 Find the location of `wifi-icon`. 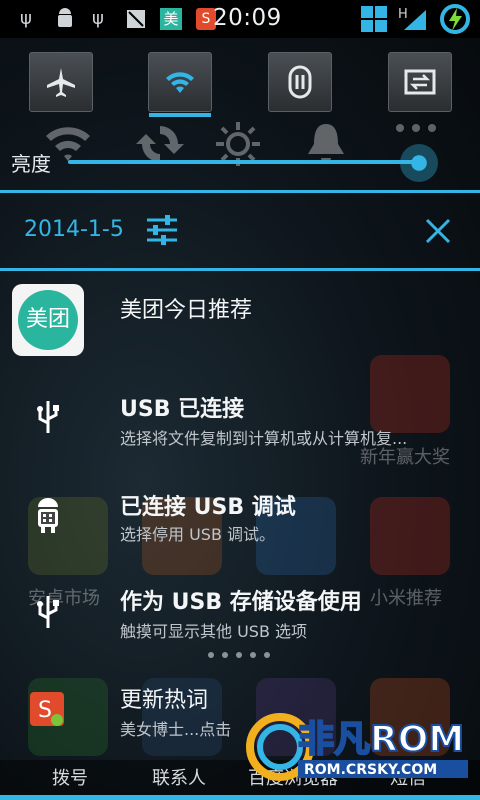

wifi-icon is located at coordinates (180, 82).